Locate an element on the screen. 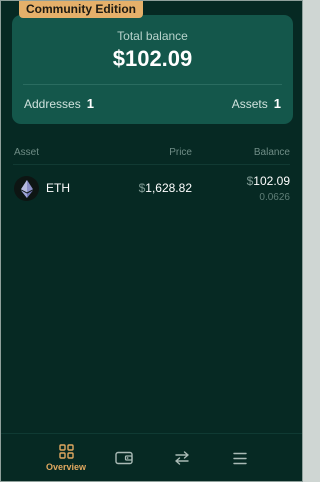 Image resolution: width=320 pixels, height=482 pixels. asset-price: $1,628.82 is located at coordinates (165, 188).